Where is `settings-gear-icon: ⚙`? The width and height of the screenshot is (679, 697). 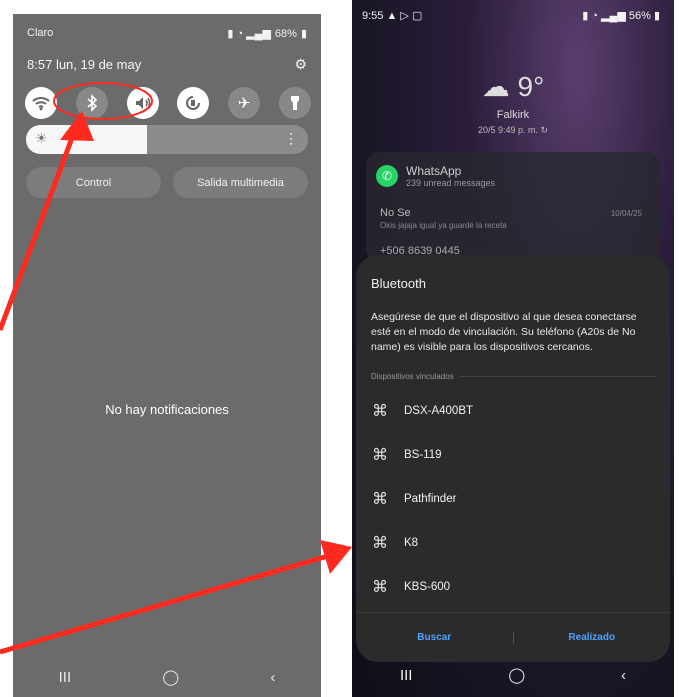
settings-gear-icon: ⚙ is located at coordinates (300, 64).